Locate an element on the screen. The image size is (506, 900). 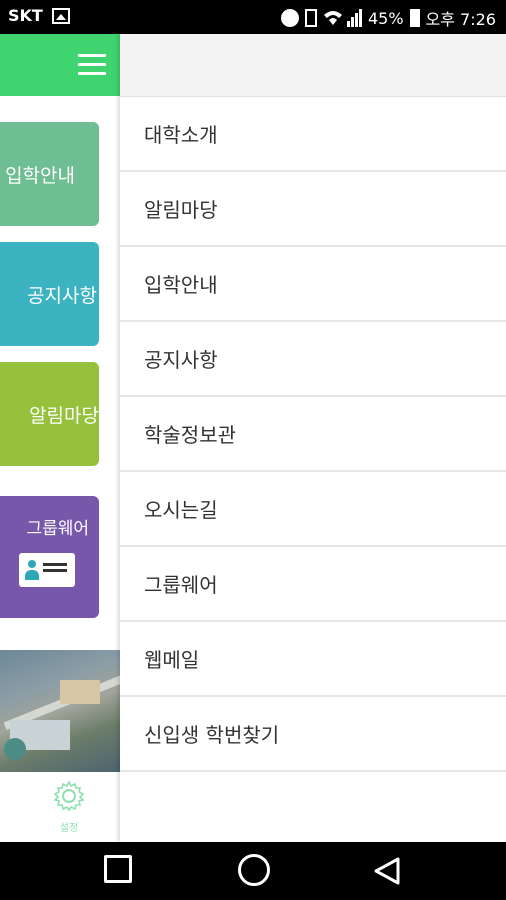
recent-apps-icon is located at coordinates (118, 869).